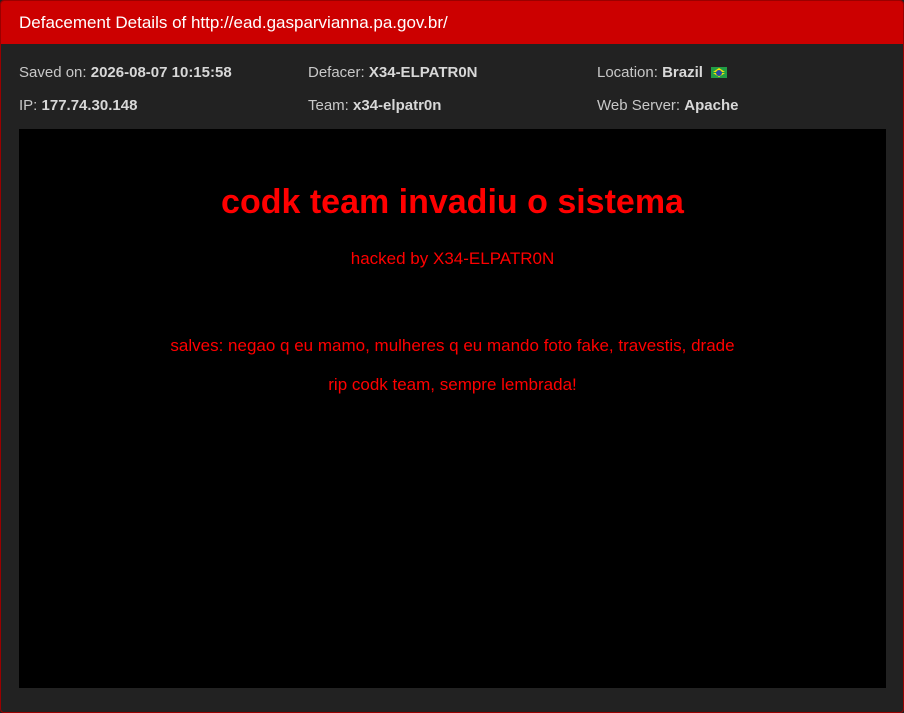 The image size is (904, 713). Describe the element at coordinates (627, 72) in the screenshot. I see `location-label: Location:` at that location.